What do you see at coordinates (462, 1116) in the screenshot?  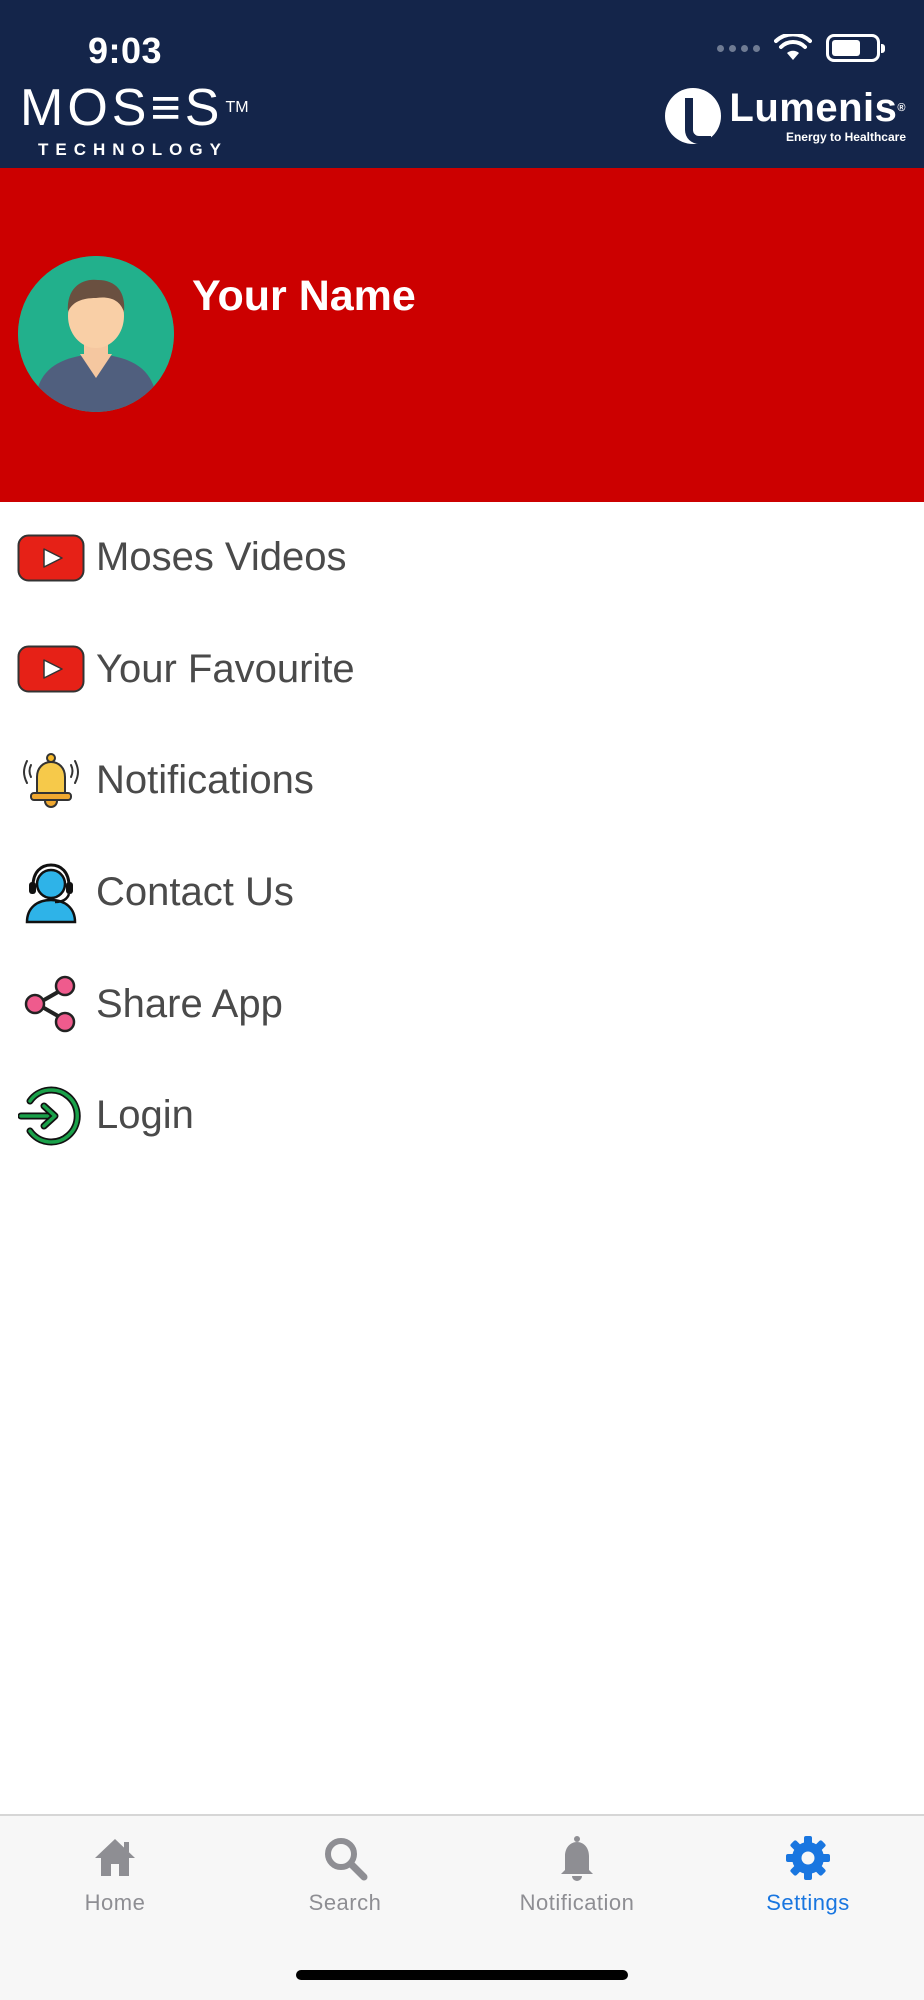 I see `menu-item-login: Login` at bounding box center [462, 1116].